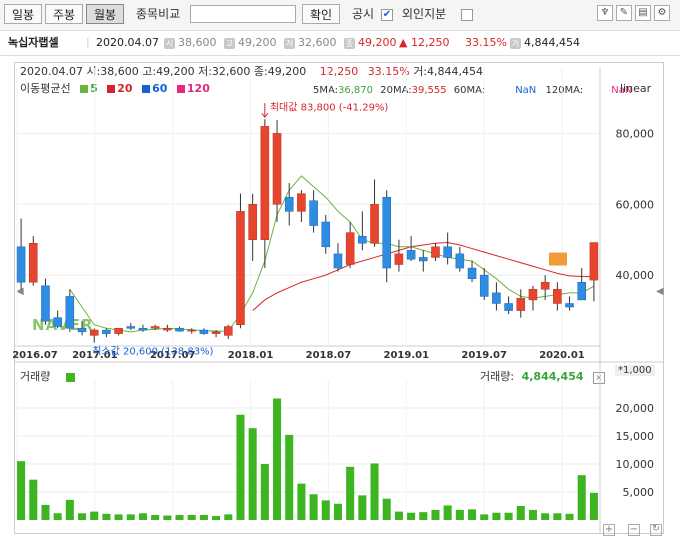 Image resolution: width=680 pixels, height=536 pixels. Describe the element at coordinates (448, 71) in the screenshot. I see `chart-volume: 거:4,844,454` at that location.